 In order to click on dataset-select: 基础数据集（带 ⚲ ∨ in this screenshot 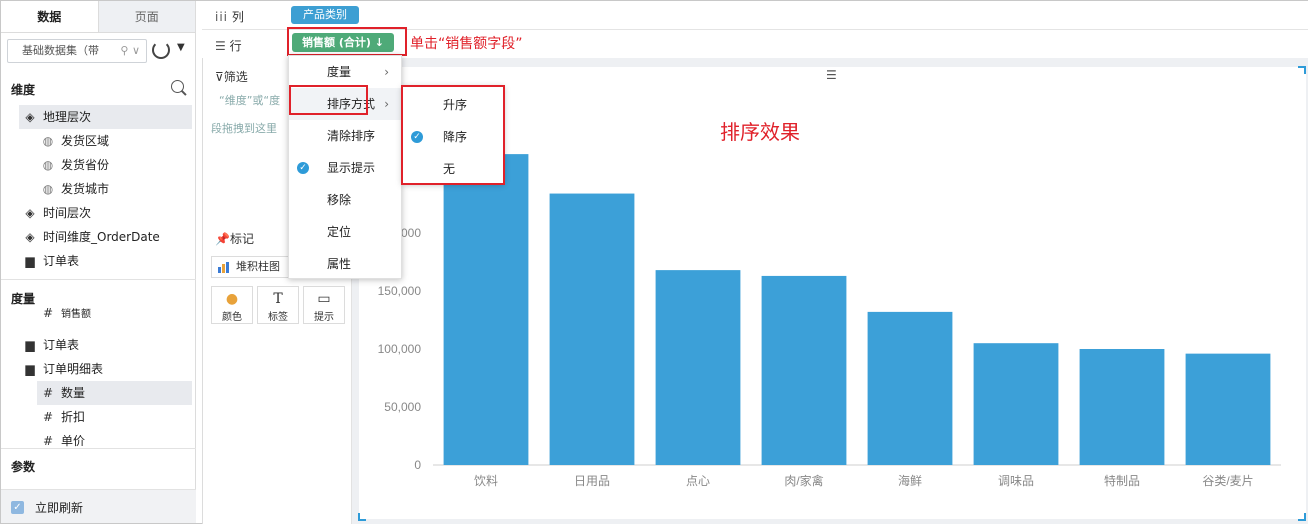, I will do `click(77, 51)`.